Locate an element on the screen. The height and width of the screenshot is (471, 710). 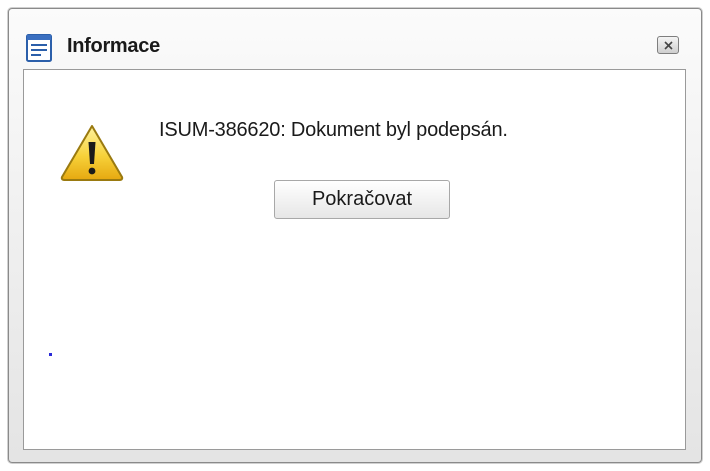
continue-button: Pokračovat is located at coordinates (362, 199).